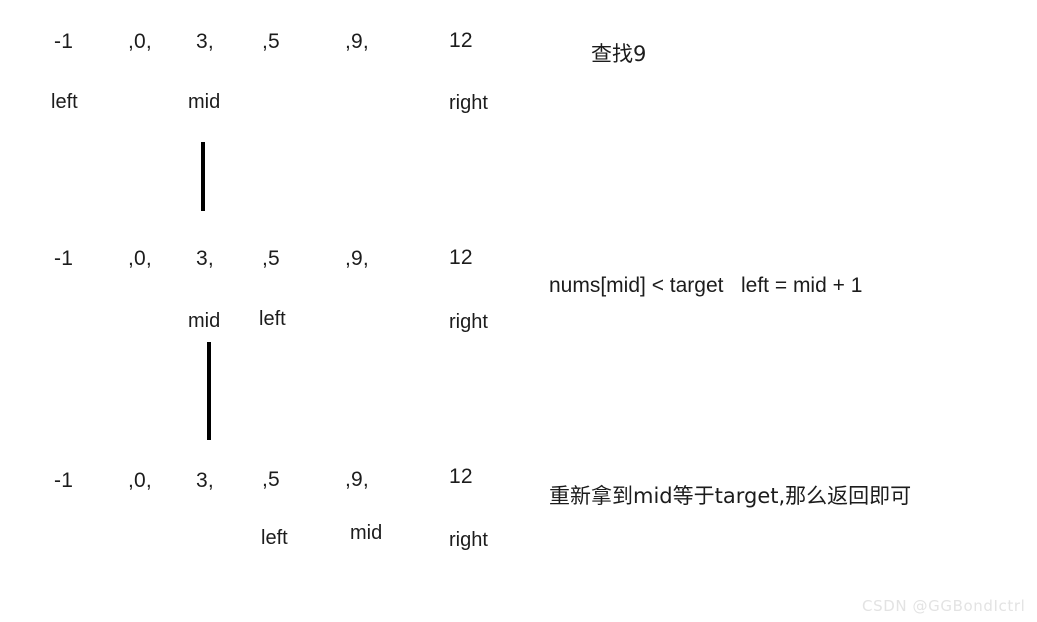  I want to click on array-value-r3-c1: ,0,, so click(140, 480).